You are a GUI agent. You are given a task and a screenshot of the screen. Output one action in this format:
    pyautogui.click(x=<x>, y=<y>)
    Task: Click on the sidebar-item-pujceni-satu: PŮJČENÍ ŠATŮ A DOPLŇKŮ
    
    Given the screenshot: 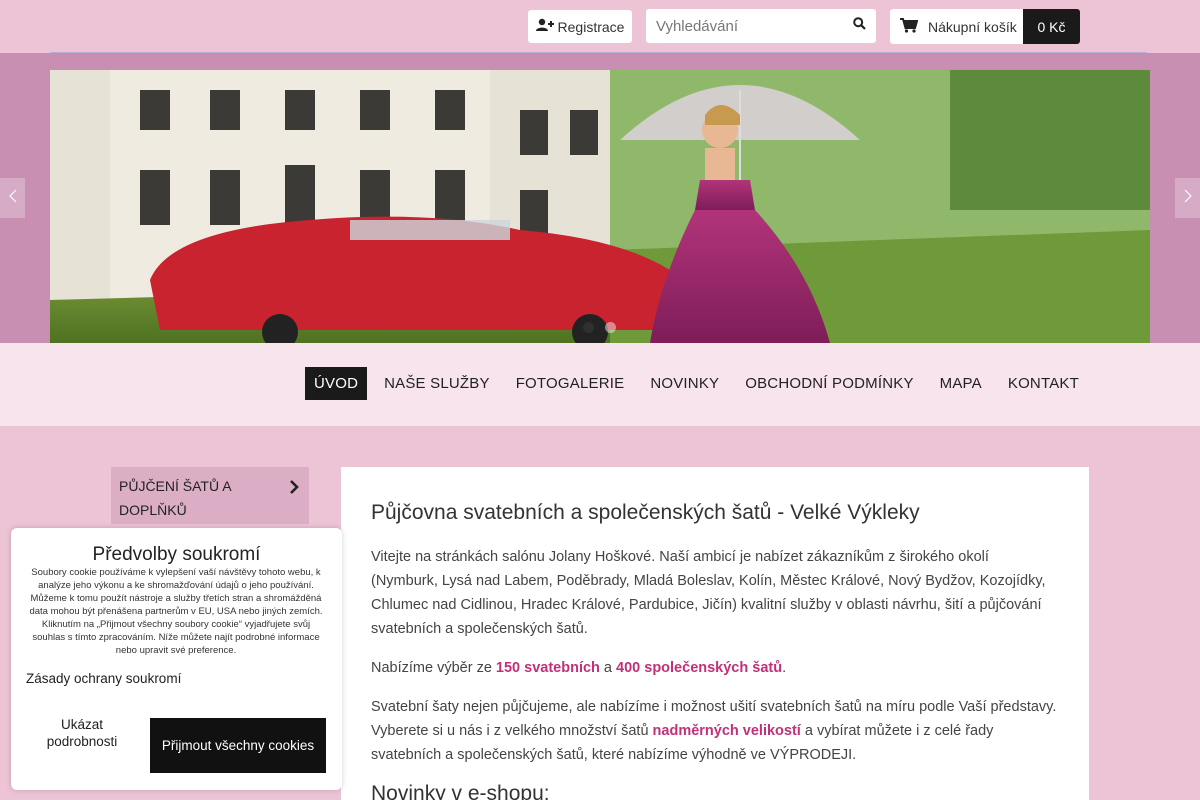 What is the action you would take?
    pyautogui.click(x=210, y=495)
    